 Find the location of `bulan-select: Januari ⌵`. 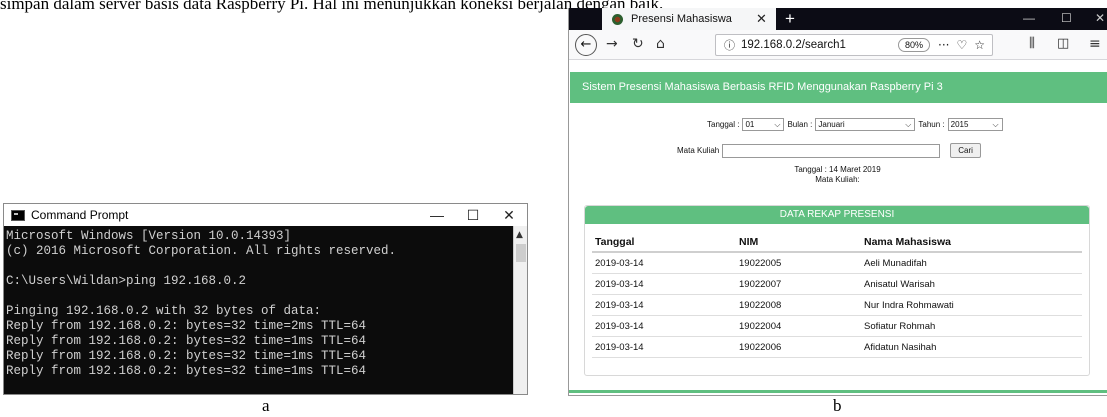

bulan-select: Januari ⌵ is located at coordinates (865, 124).